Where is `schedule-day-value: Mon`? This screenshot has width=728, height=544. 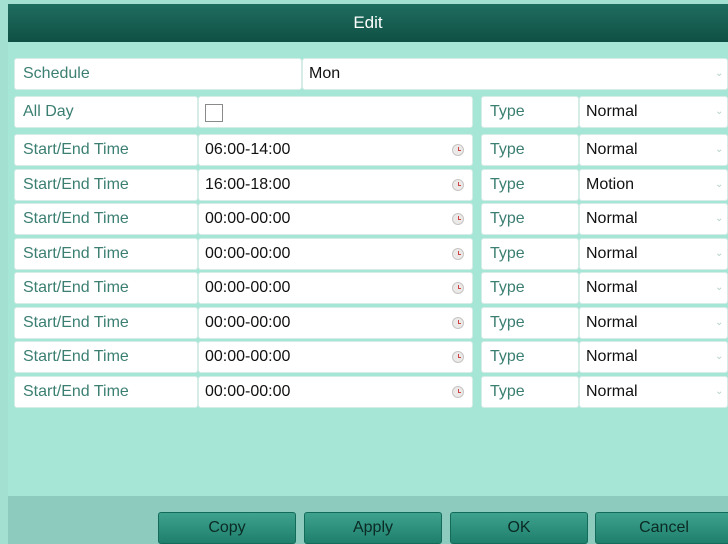
schedule-day-value: Mon is located at coordinates (325, 73).